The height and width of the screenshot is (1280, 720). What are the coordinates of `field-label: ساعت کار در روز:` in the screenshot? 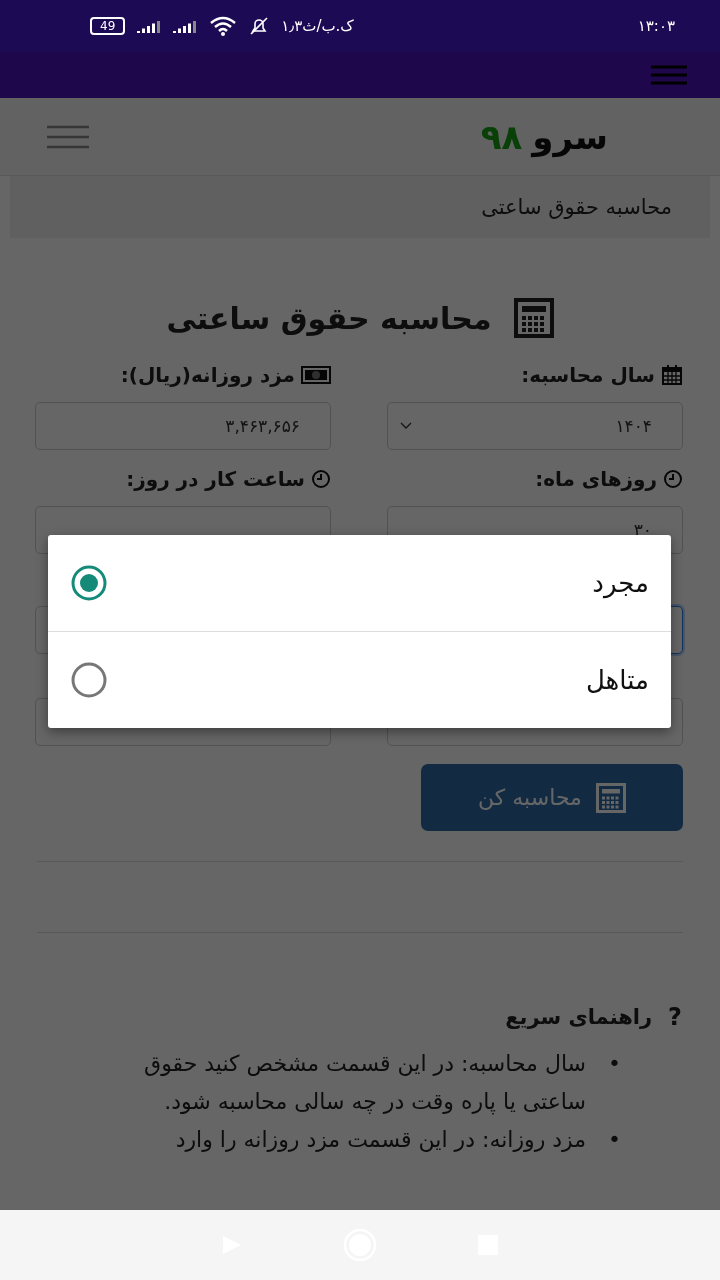 It's located at (215, 479).